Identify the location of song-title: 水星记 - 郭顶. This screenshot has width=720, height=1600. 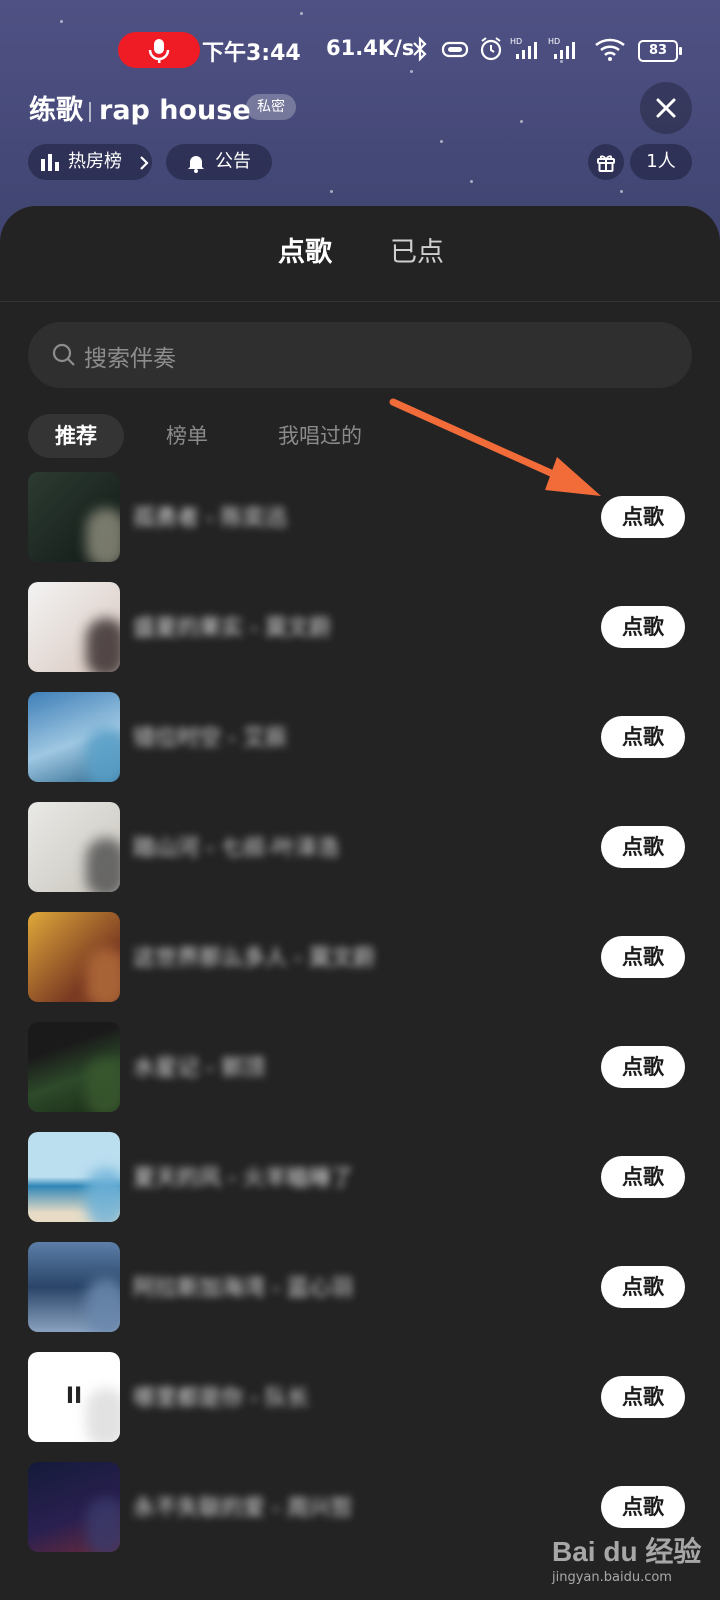
(199, 1068).